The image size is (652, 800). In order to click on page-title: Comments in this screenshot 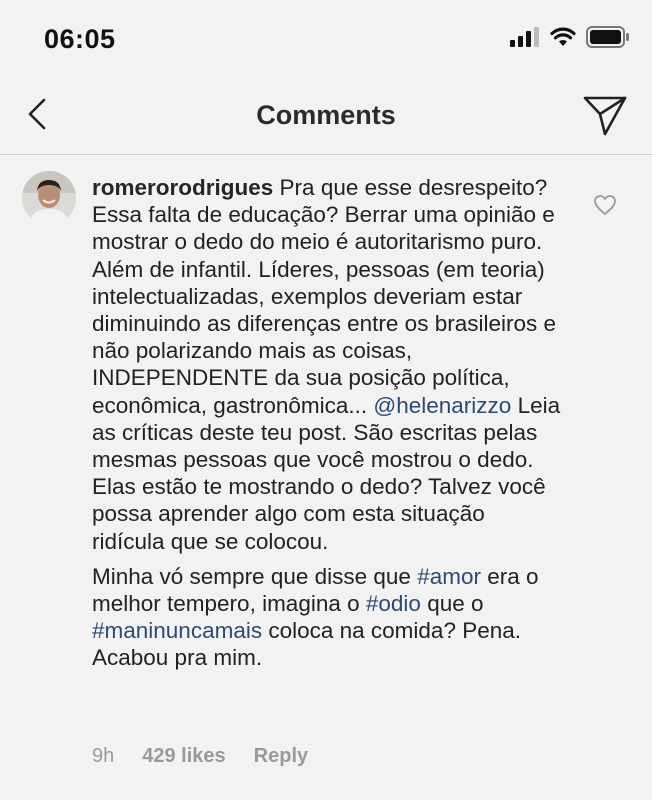, I will do `click(326, 115)`.